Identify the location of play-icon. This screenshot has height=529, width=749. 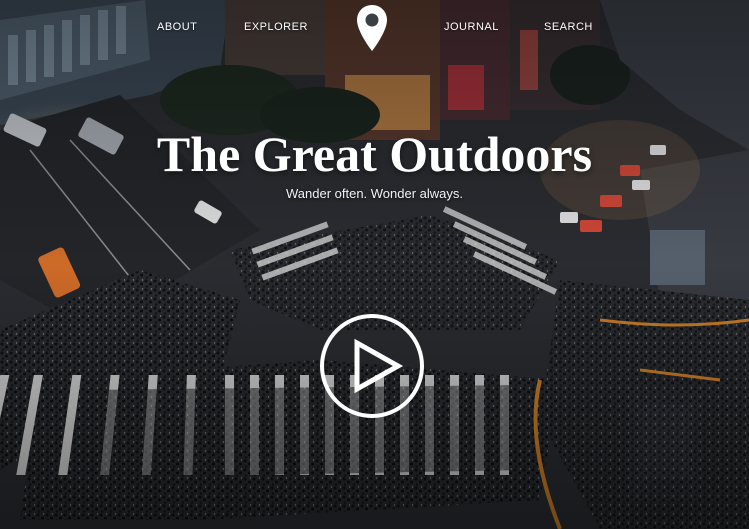
(372, 366).